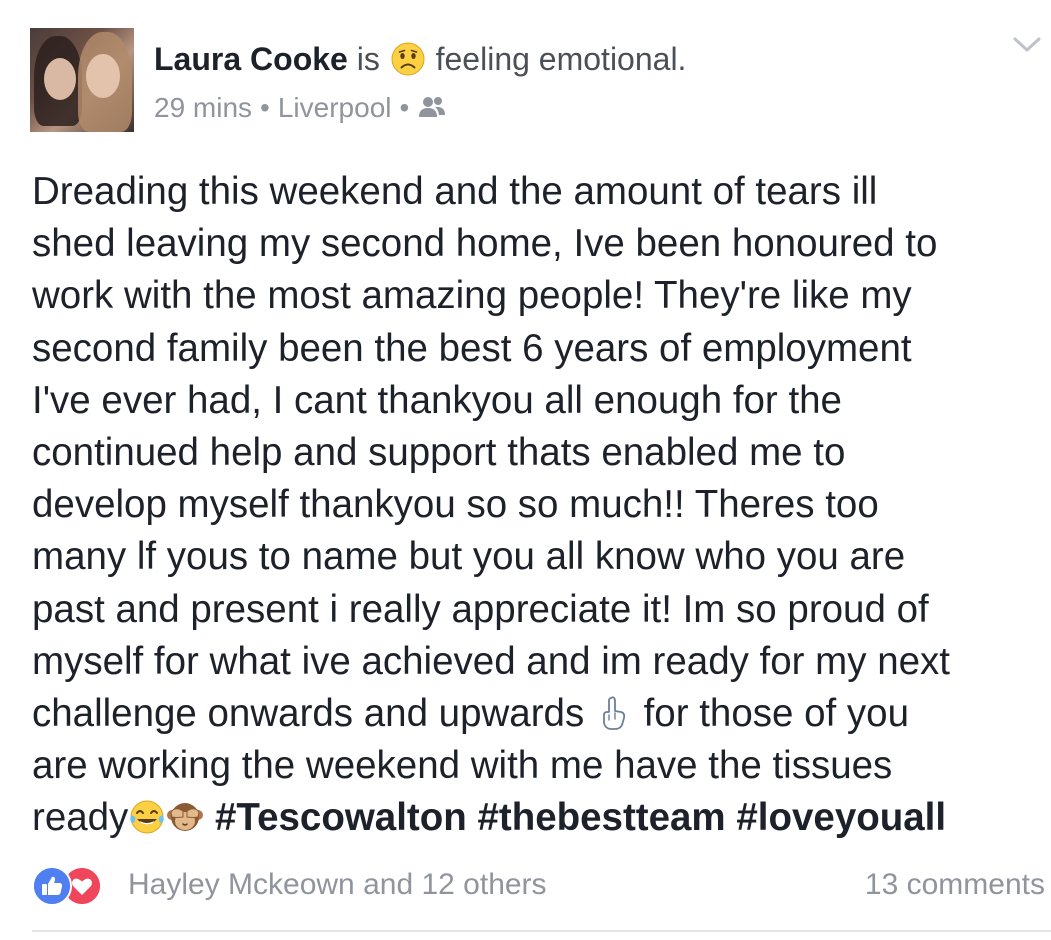  I want to click on sad-face-emoji, so click(408, 59).